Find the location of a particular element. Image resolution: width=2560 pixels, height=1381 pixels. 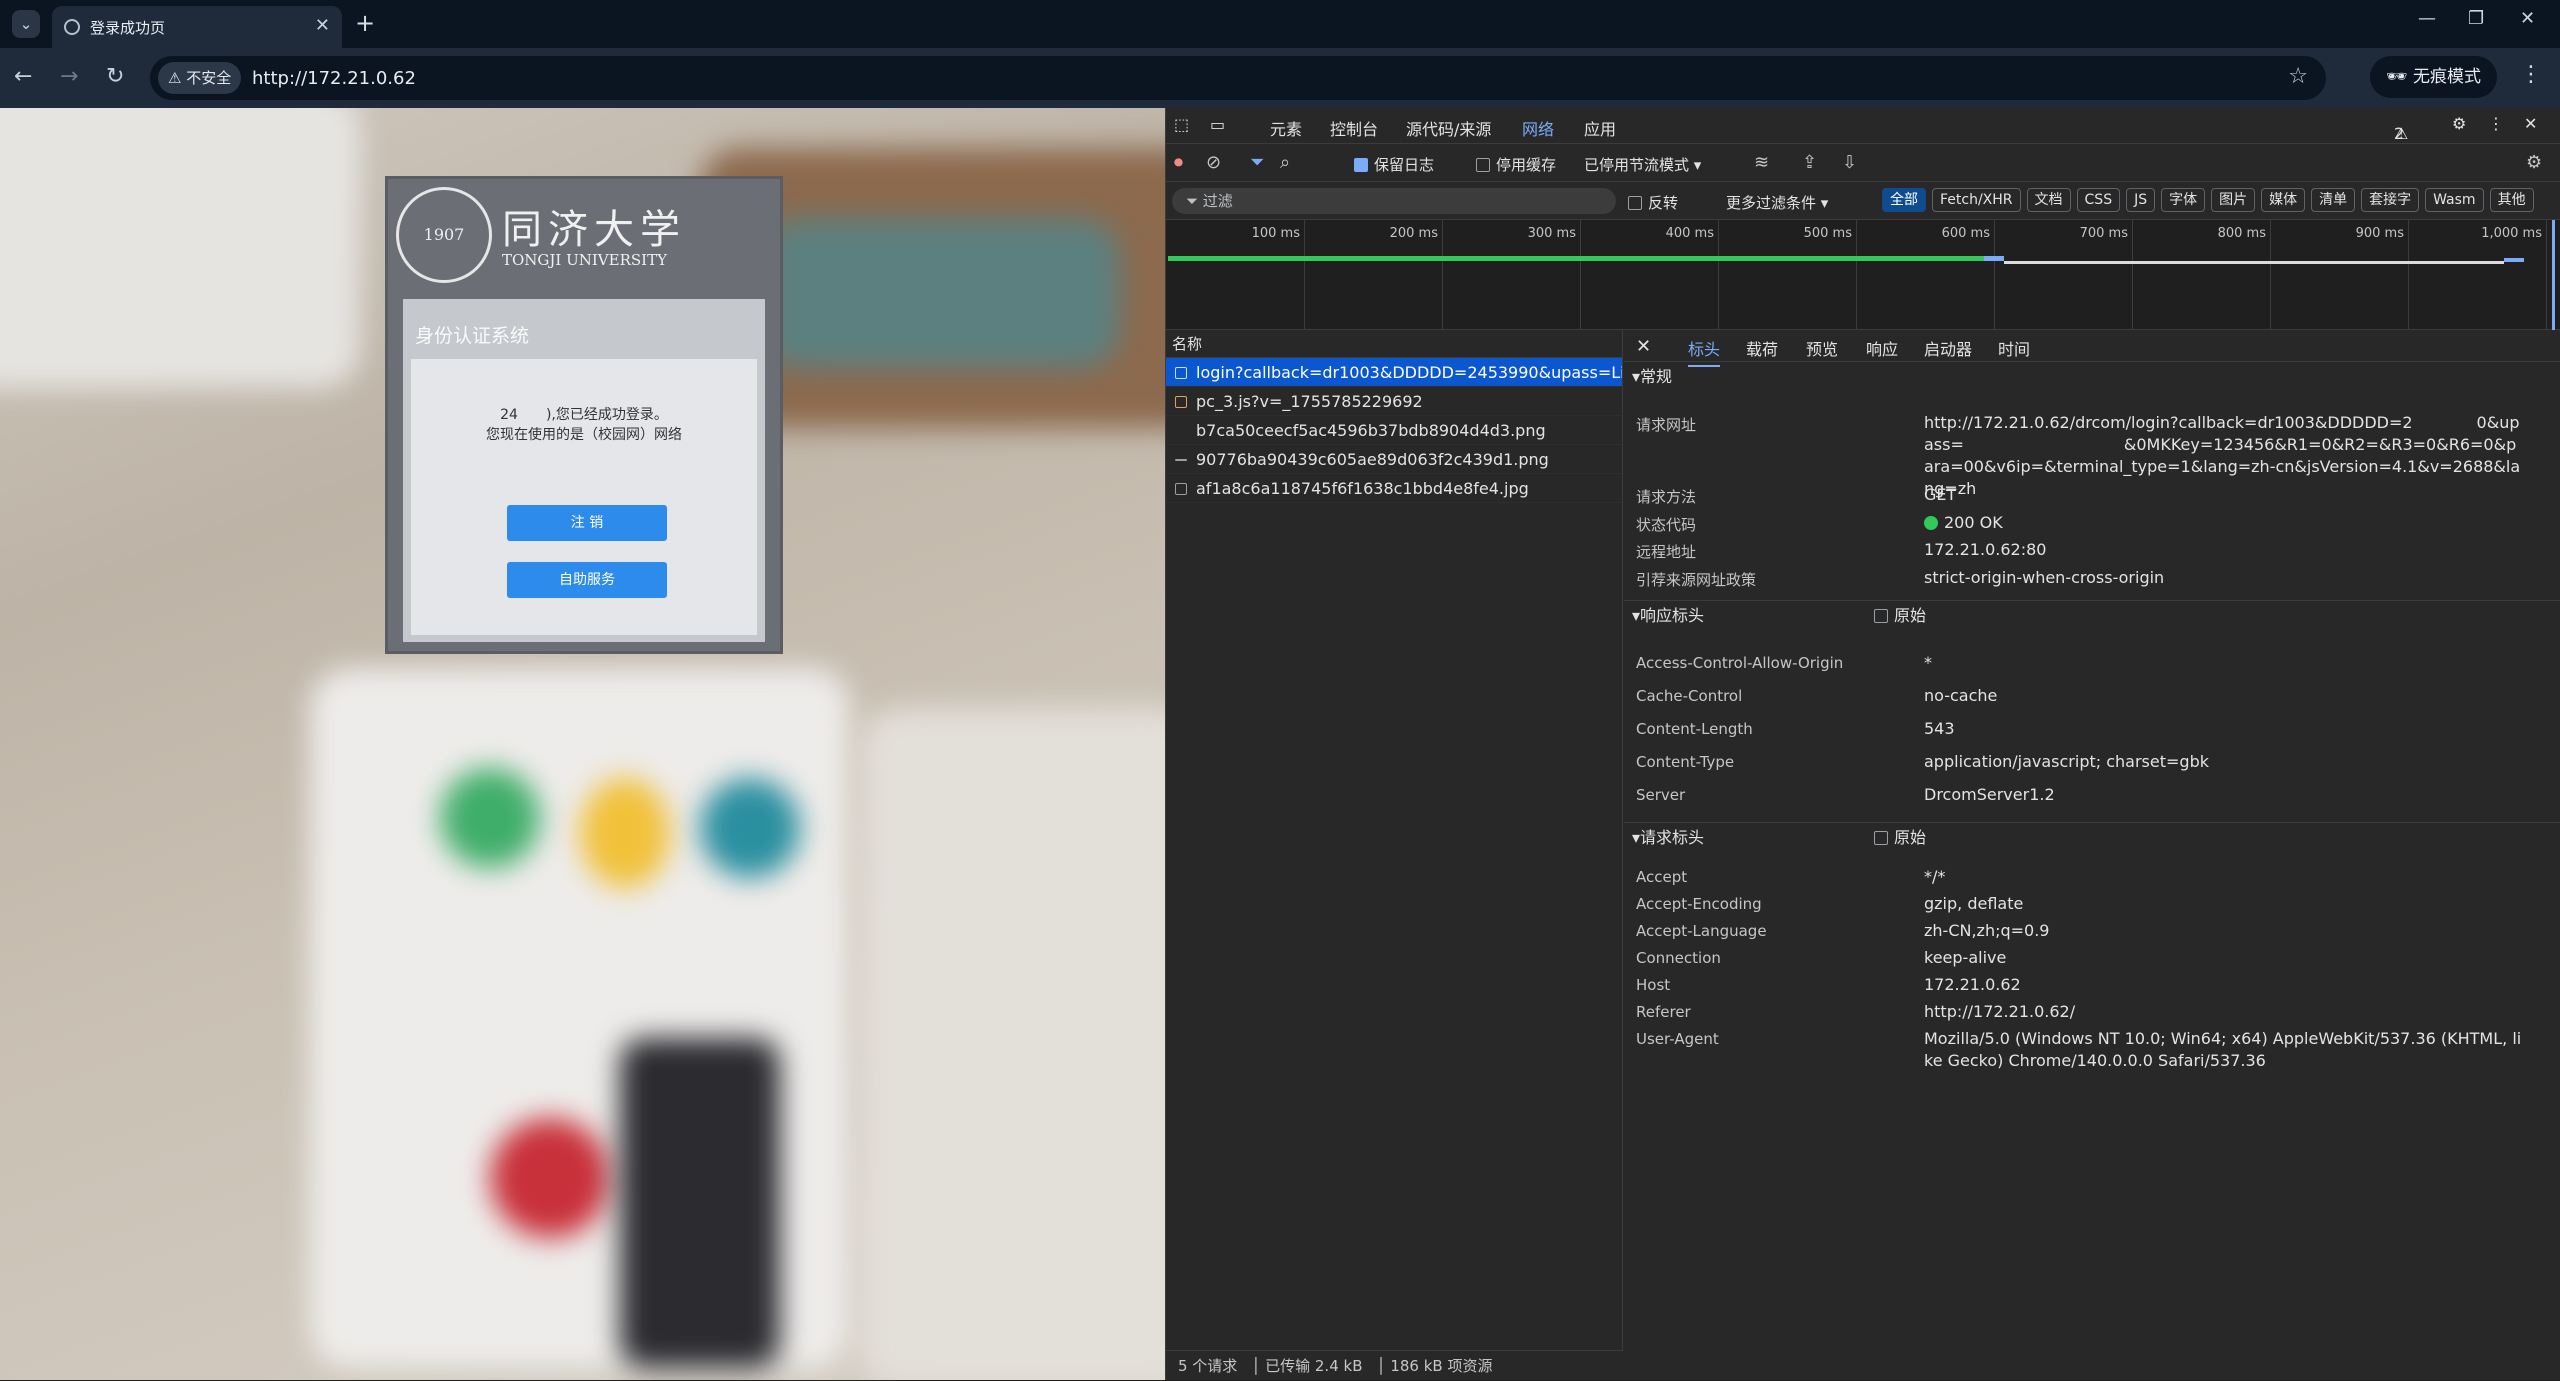

type-filter-wasm: Wasm is located at coordinates (2454, 200).